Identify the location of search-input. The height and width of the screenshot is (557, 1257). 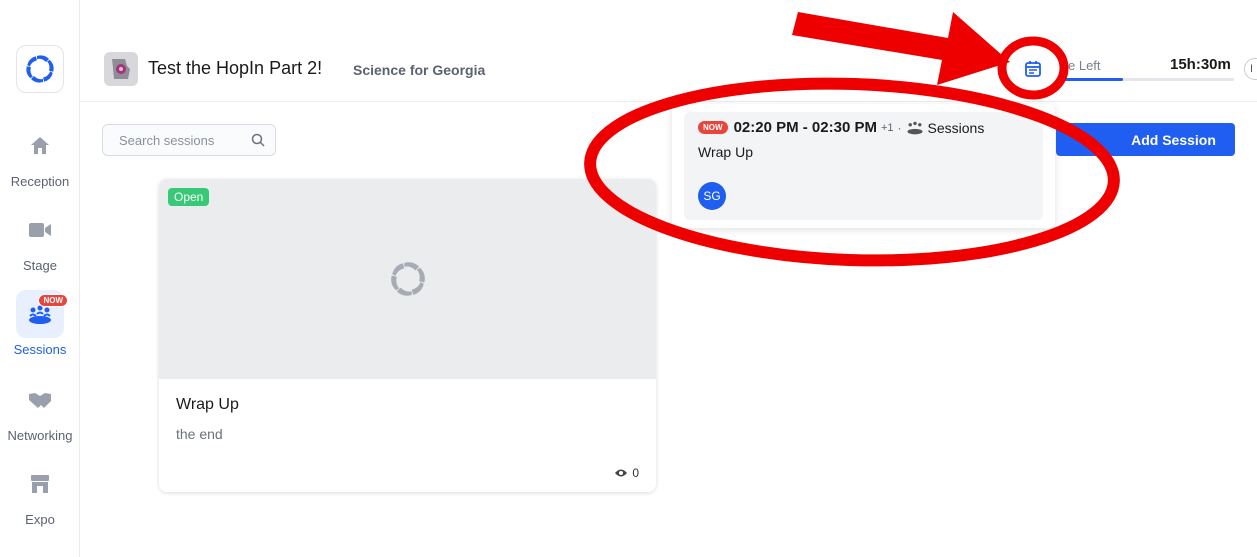
(183, 140).